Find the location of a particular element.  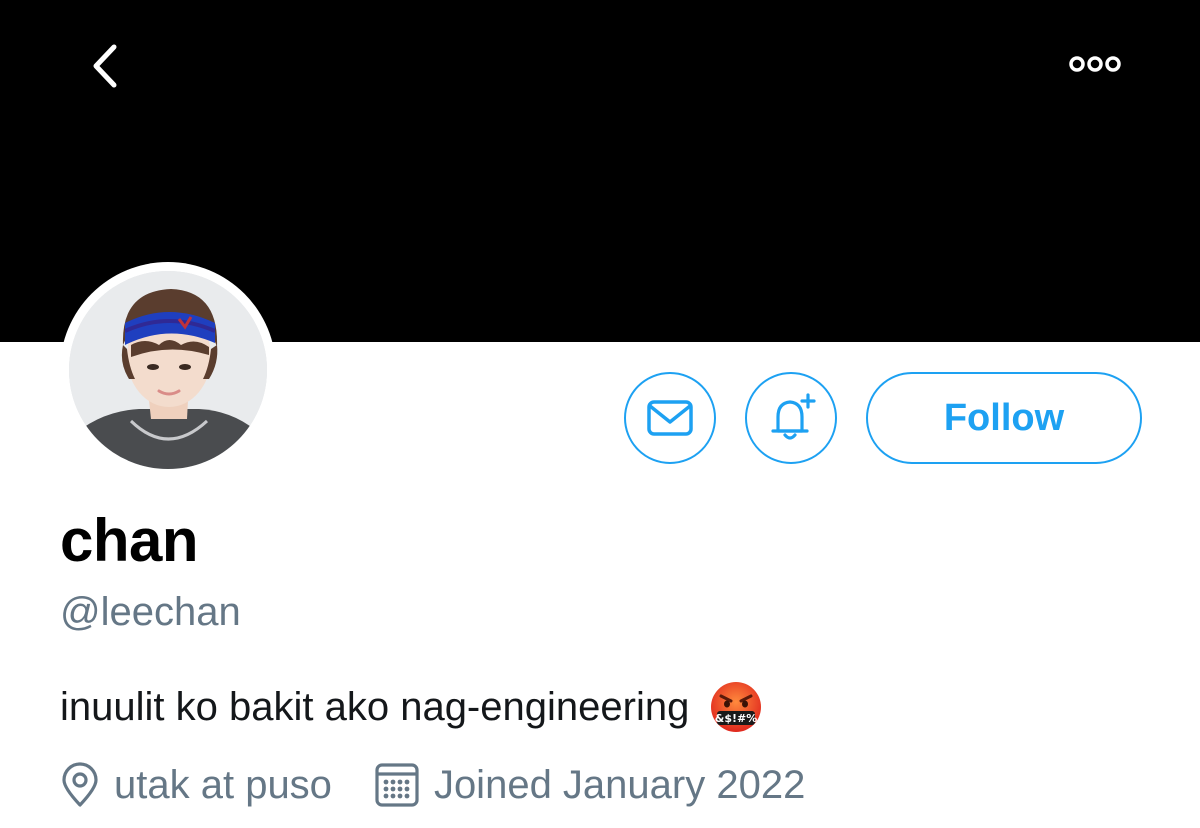

notifications-button is located at coordinates (791, 418).